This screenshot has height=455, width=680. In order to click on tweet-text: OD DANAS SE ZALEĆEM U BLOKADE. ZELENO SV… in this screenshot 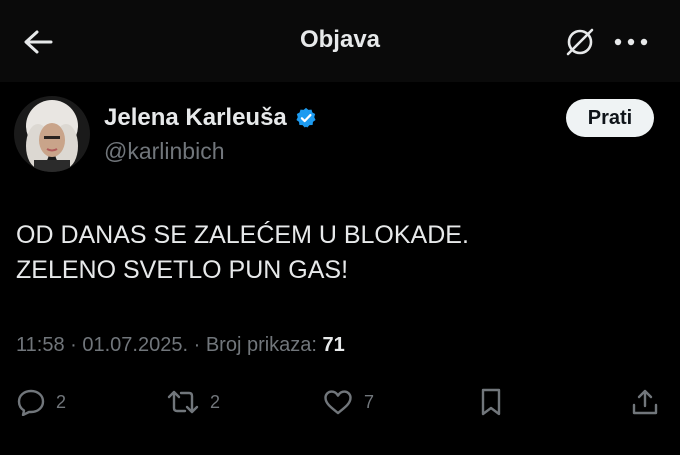, I will do `click(242, 253)`.